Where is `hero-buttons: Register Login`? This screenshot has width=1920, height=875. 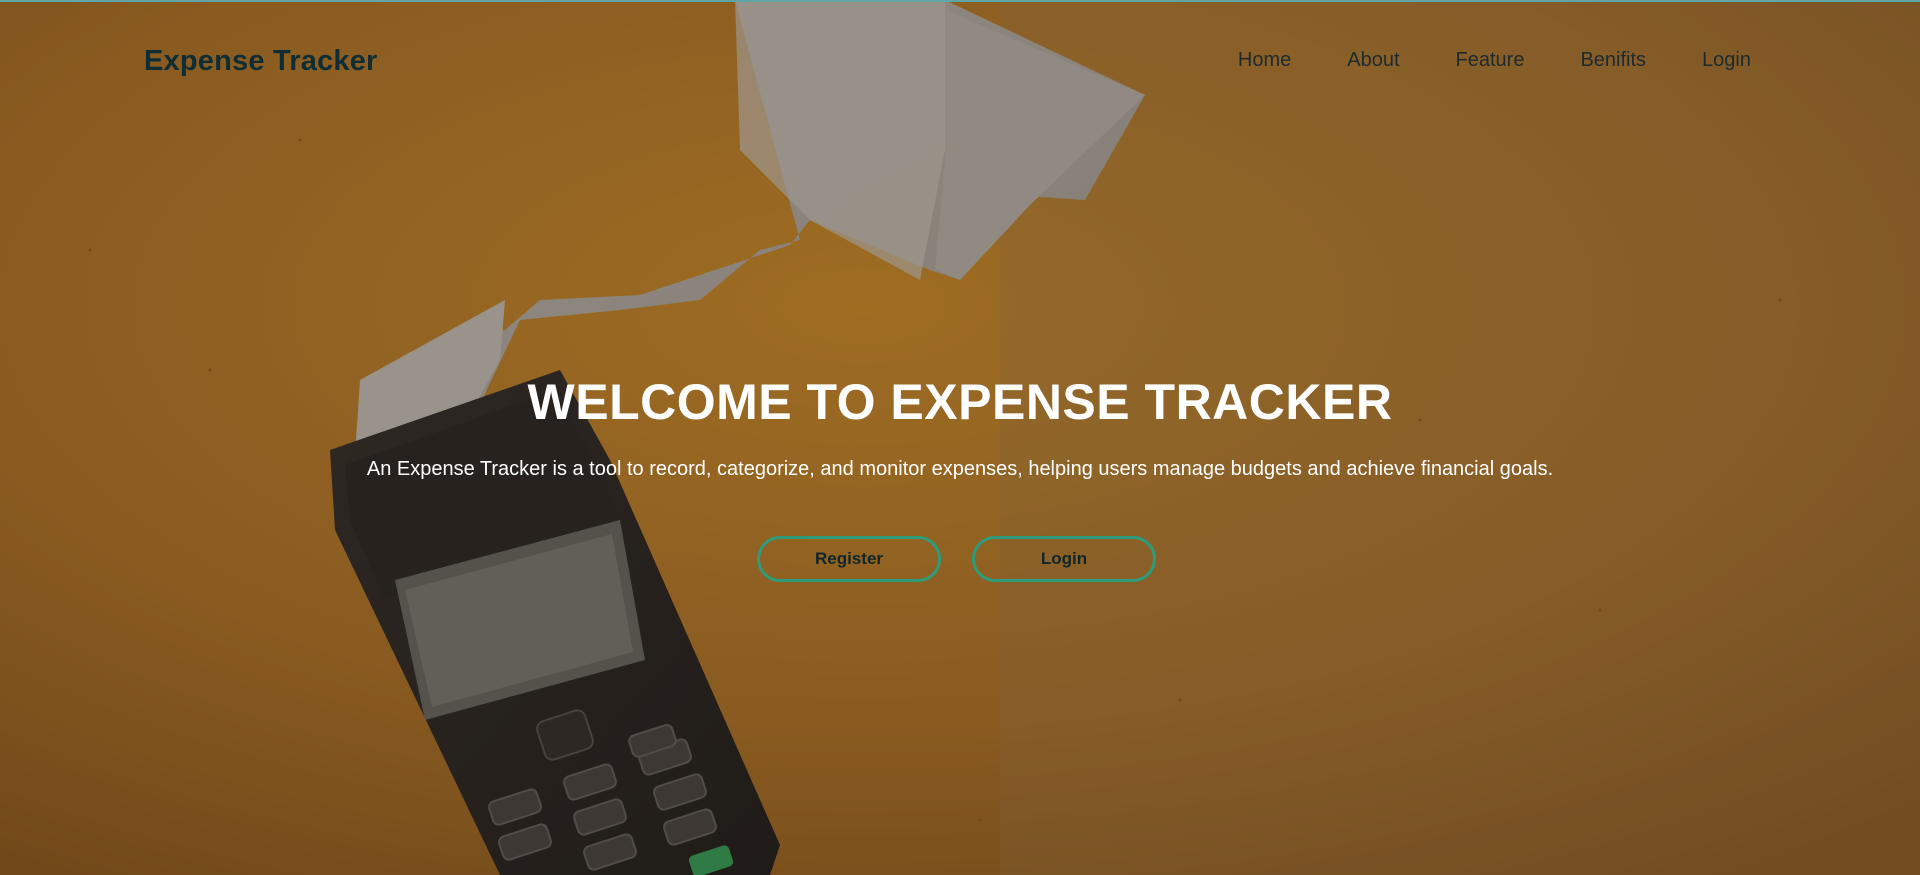
hero-buttons: Register Login is located at coordinates (956, 559).